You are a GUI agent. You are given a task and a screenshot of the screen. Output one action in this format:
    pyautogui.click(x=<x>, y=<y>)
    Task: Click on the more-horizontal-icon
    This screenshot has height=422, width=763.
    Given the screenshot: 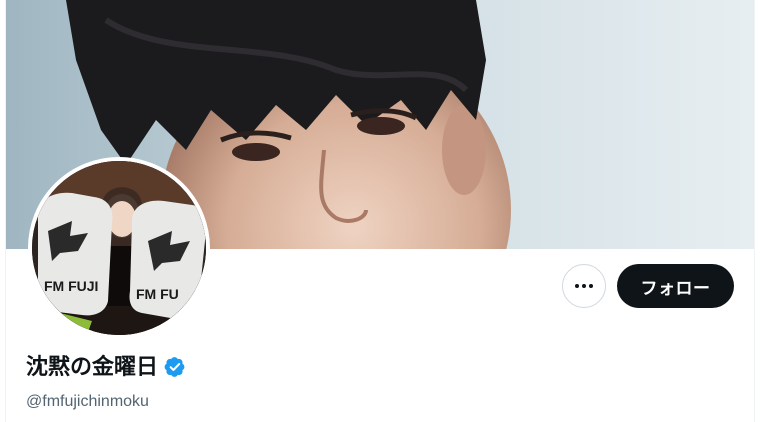 What is the action you would take?
    pyautogui.click(x=584, y=286)
    